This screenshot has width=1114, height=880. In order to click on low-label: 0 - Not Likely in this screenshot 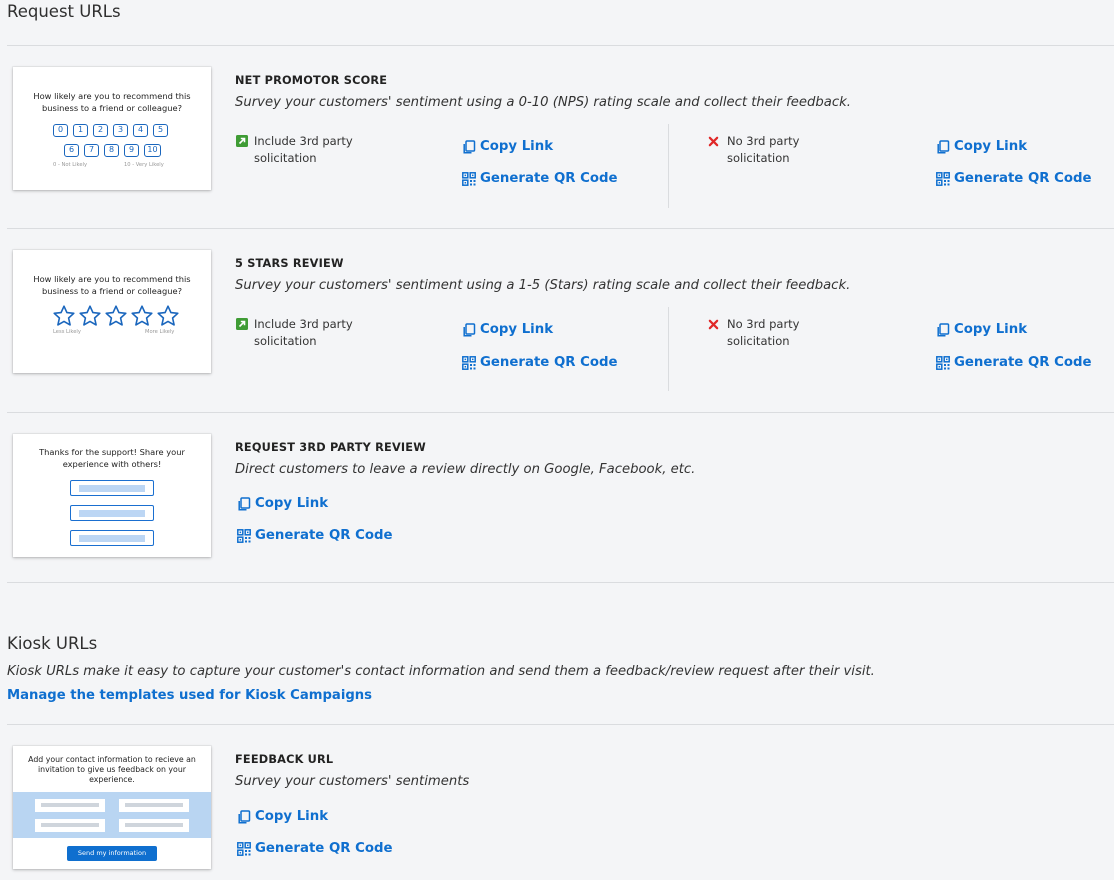, I will do `click(70, 165)`.